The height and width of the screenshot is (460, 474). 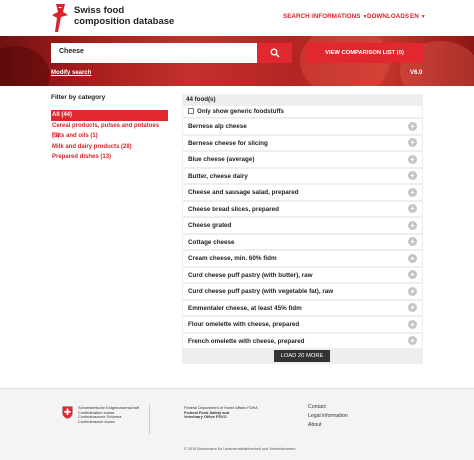 I want to click on list-item: French omelette with cheese, prepared +, so click(x=302, y=340).